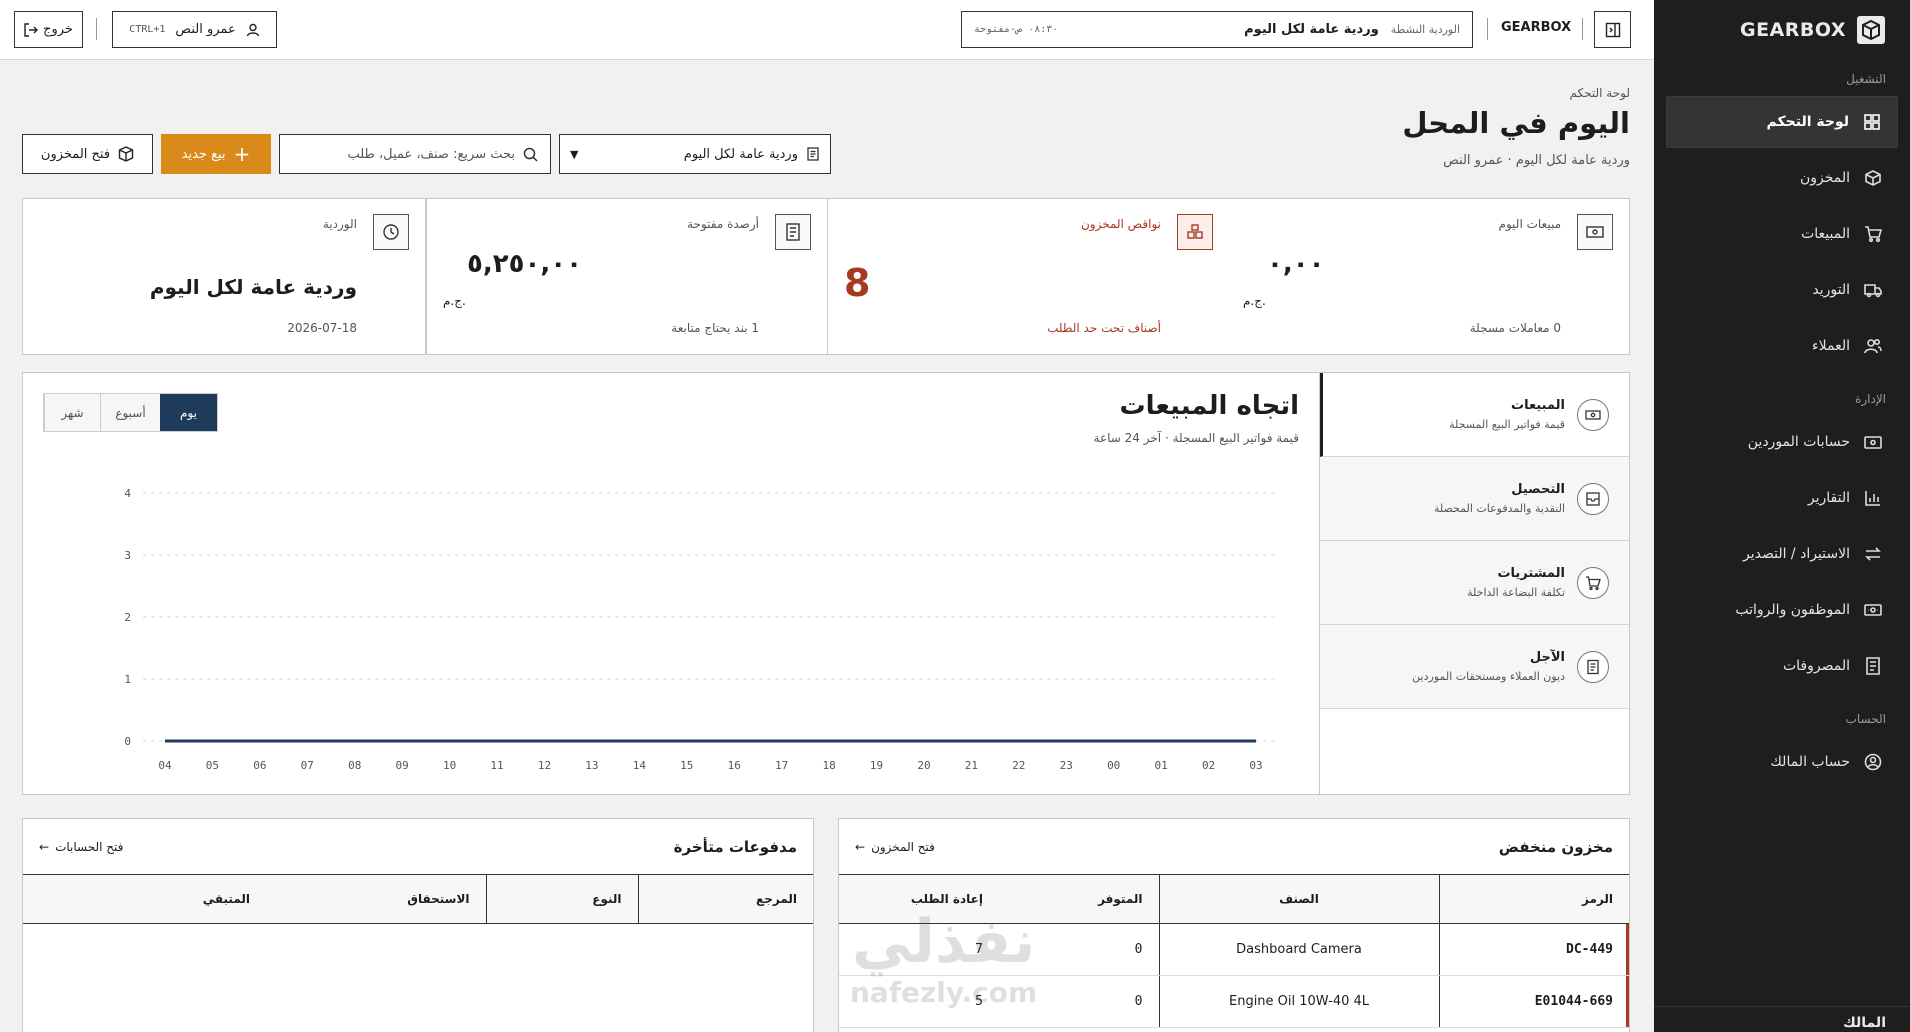 This screenshot has height=1032, width=1910. What do you see at coordinates (561, 899) in the screenshot?
I see `col-type: النوع` at bounding box center [561, 899].